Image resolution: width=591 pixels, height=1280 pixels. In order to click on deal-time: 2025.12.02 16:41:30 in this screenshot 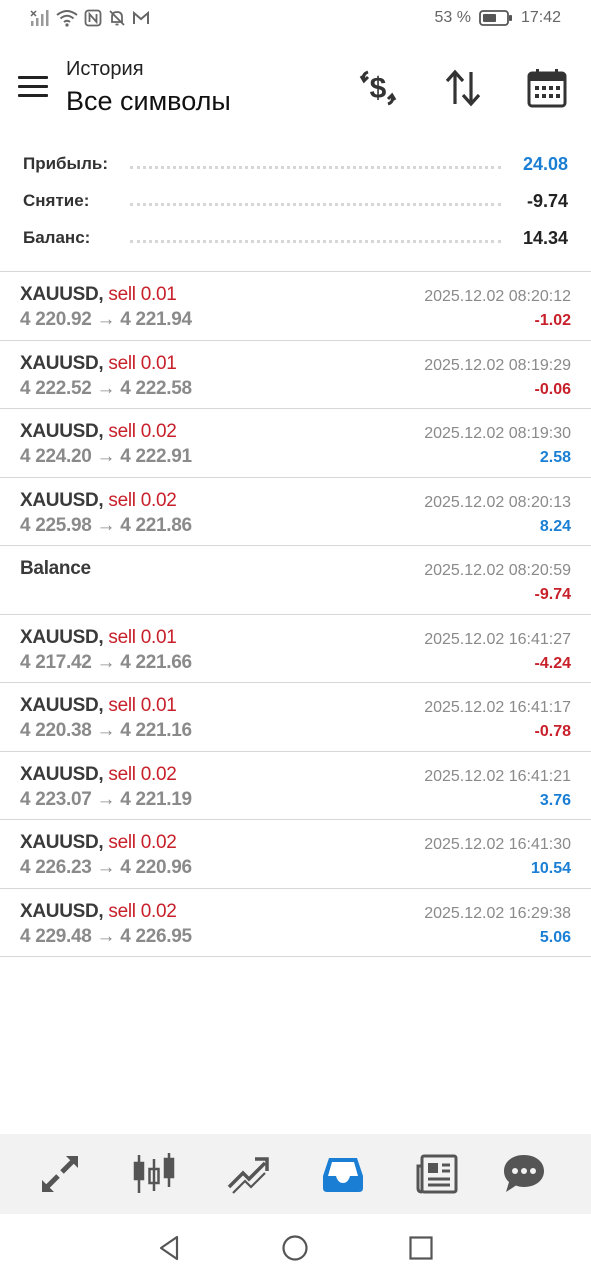, I will do `click(497, 844)`.